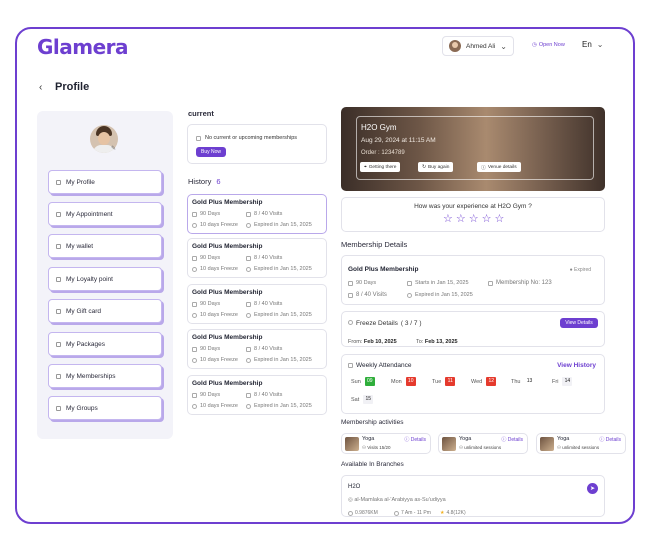 The height and width of the screenshot is (550, 650). I want to click on star-rating: ☆ ☆ ☆ ☆ ☆, so click(473, 219).